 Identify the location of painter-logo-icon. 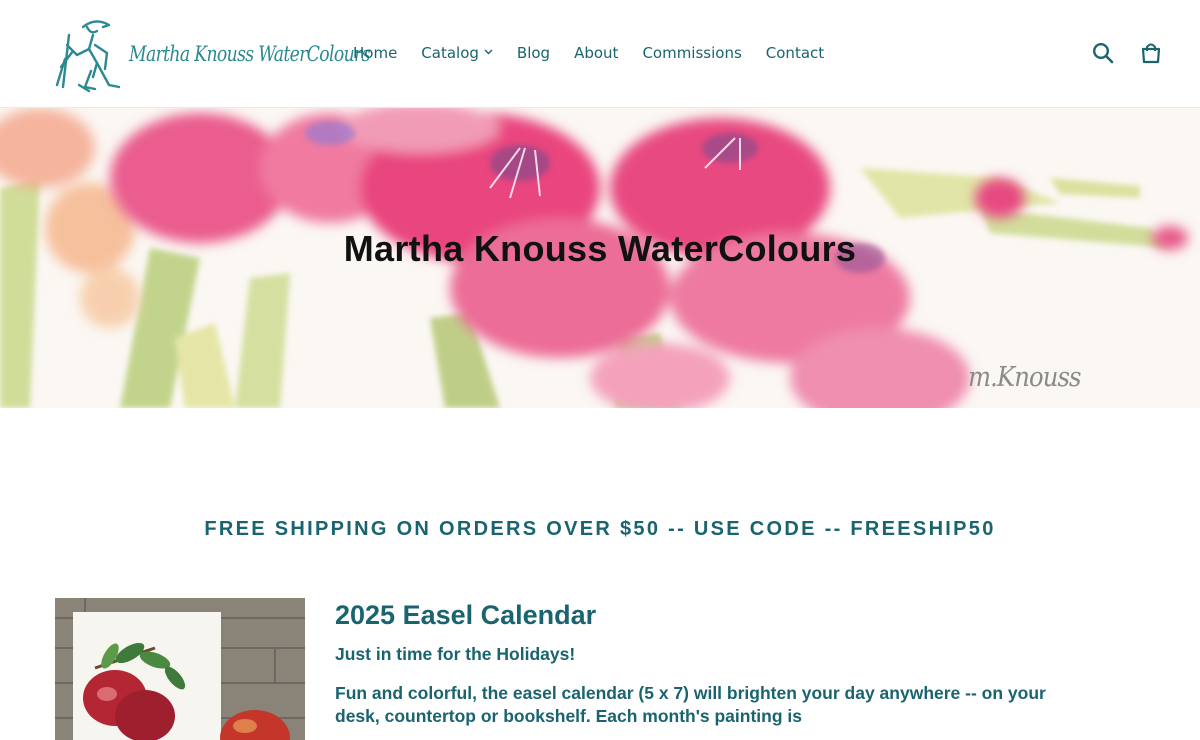
(88, 56).